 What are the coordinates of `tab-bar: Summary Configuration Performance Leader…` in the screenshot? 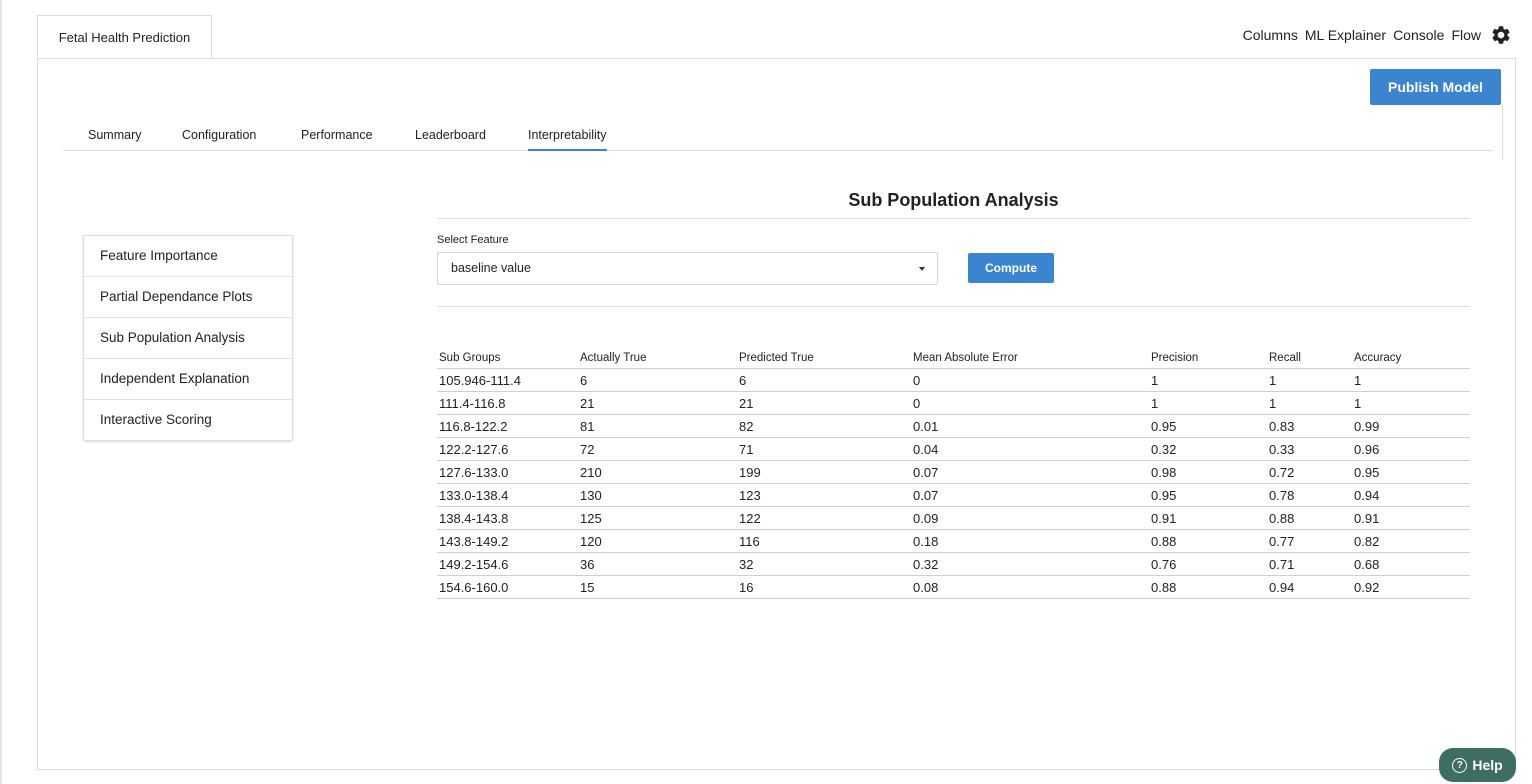 It's located at (778, 135).